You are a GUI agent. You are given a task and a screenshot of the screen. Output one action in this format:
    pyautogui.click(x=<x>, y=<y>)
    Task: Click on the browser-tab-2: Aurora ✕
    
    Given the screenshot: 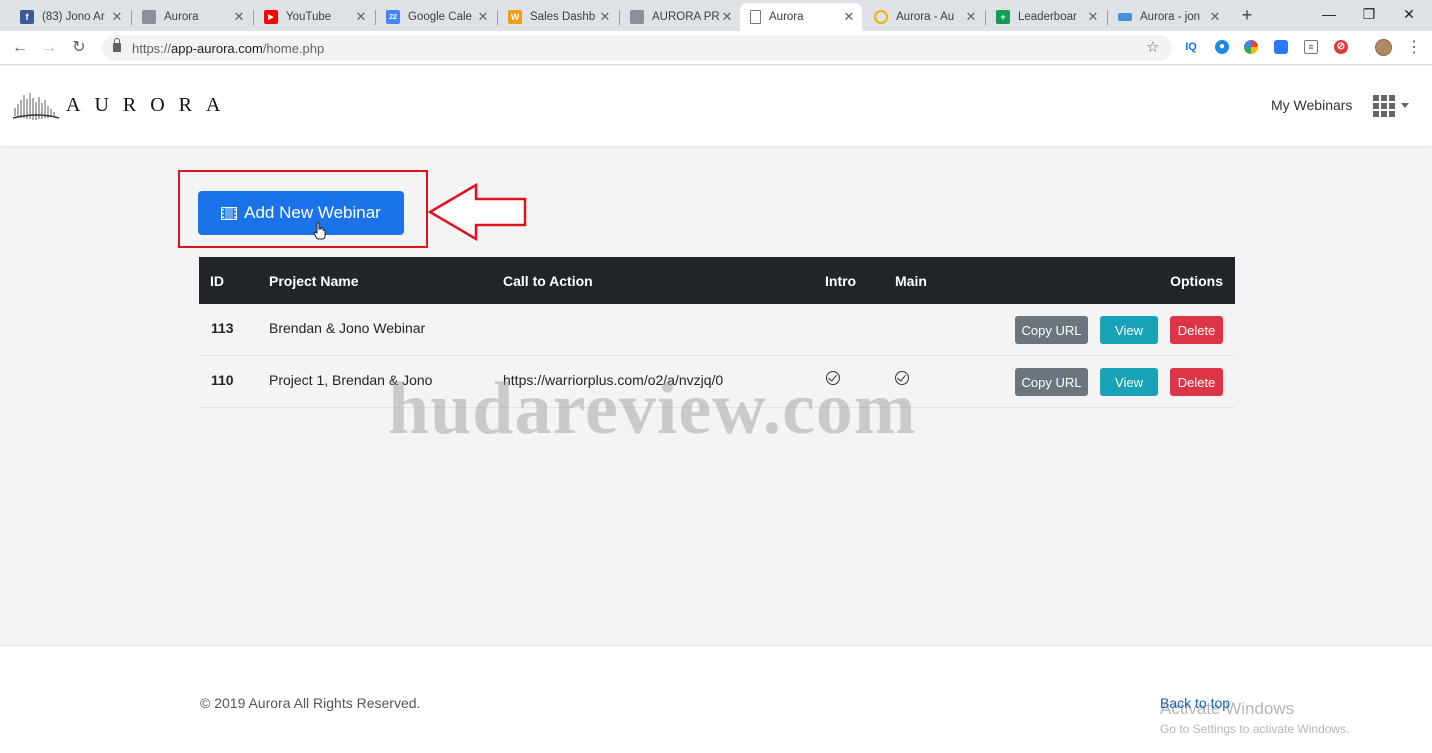 What is the action you would take?
    pyautogui.click(x=192, y=17)
    